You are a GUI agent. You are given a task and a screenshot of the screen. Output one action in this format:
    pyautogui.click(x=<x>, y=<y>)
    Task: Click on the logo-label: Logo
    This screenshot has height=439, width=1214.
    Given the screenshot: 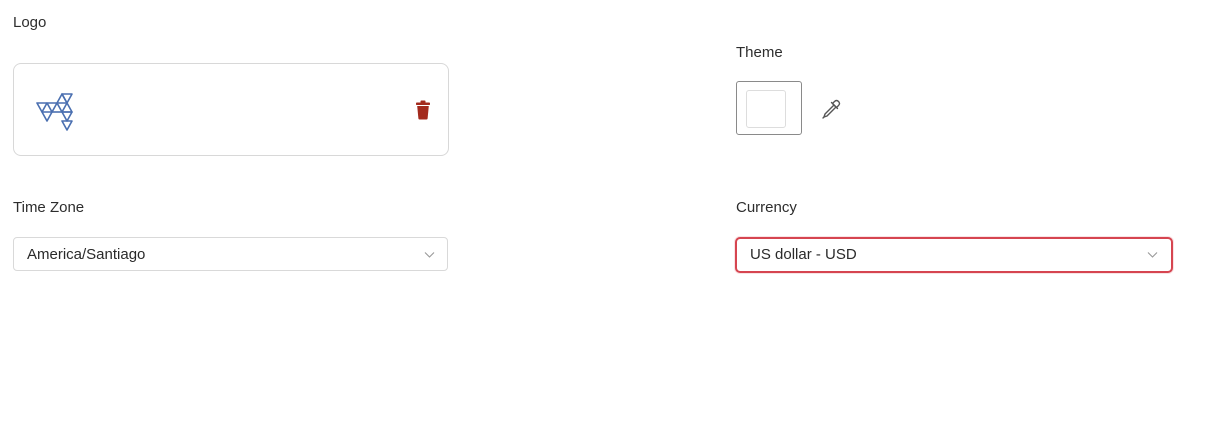 What is the action you would take?
    pyautogui.click(x=30, y=22)
    